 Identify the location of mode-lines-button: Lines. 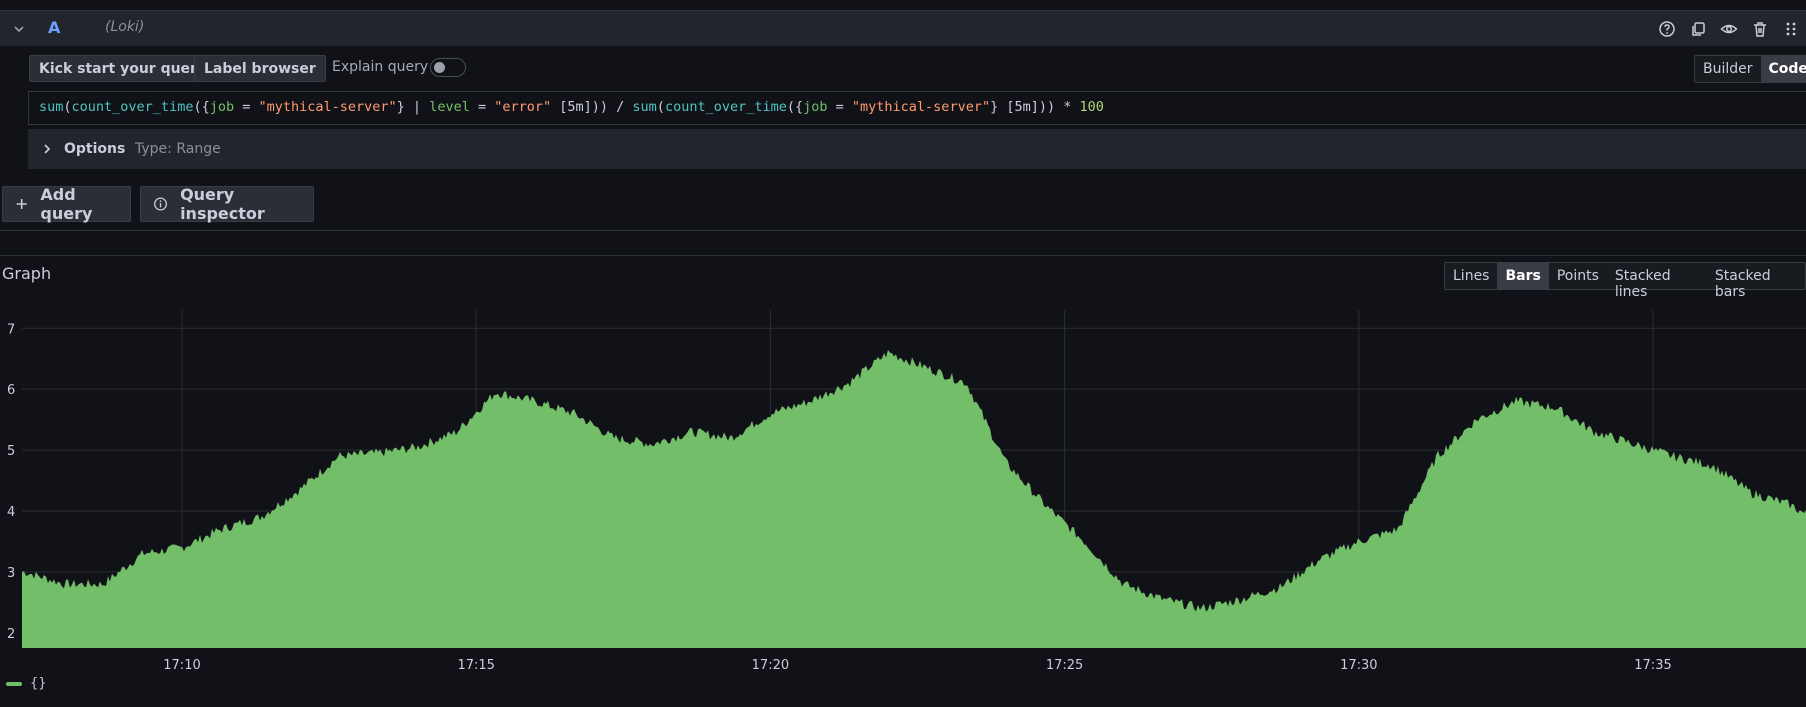
(1471, 276).